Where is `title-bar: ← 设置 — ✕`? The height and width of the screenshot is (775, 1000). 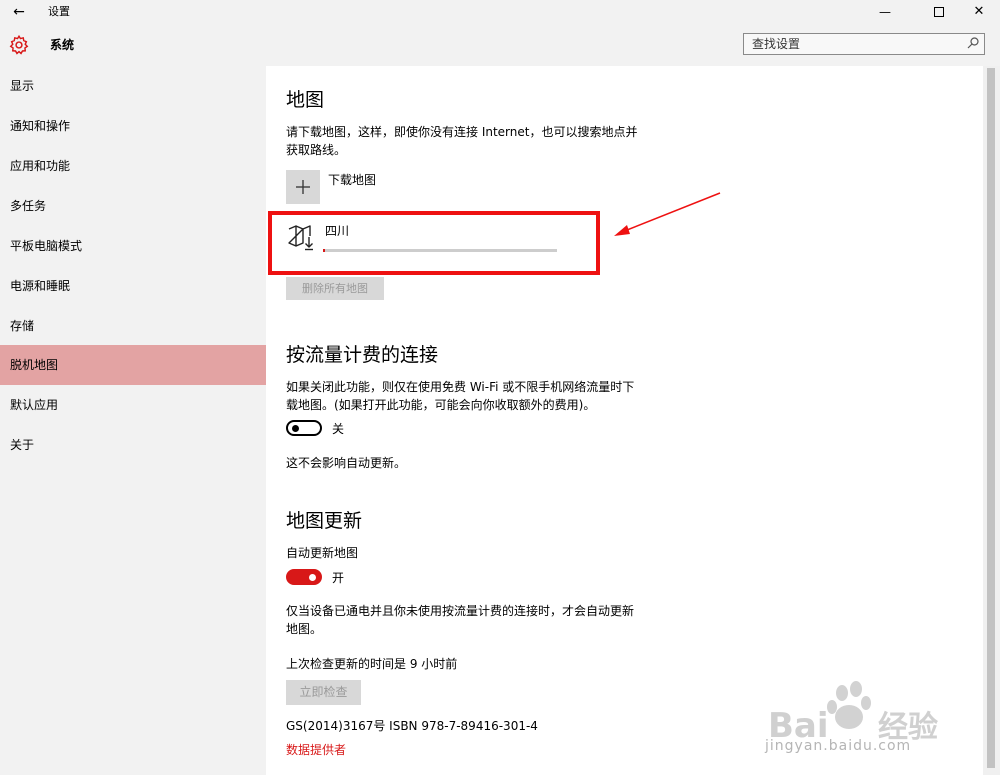 title-bar: ← 设置 — ✕ is located at coordinates (500, 12).